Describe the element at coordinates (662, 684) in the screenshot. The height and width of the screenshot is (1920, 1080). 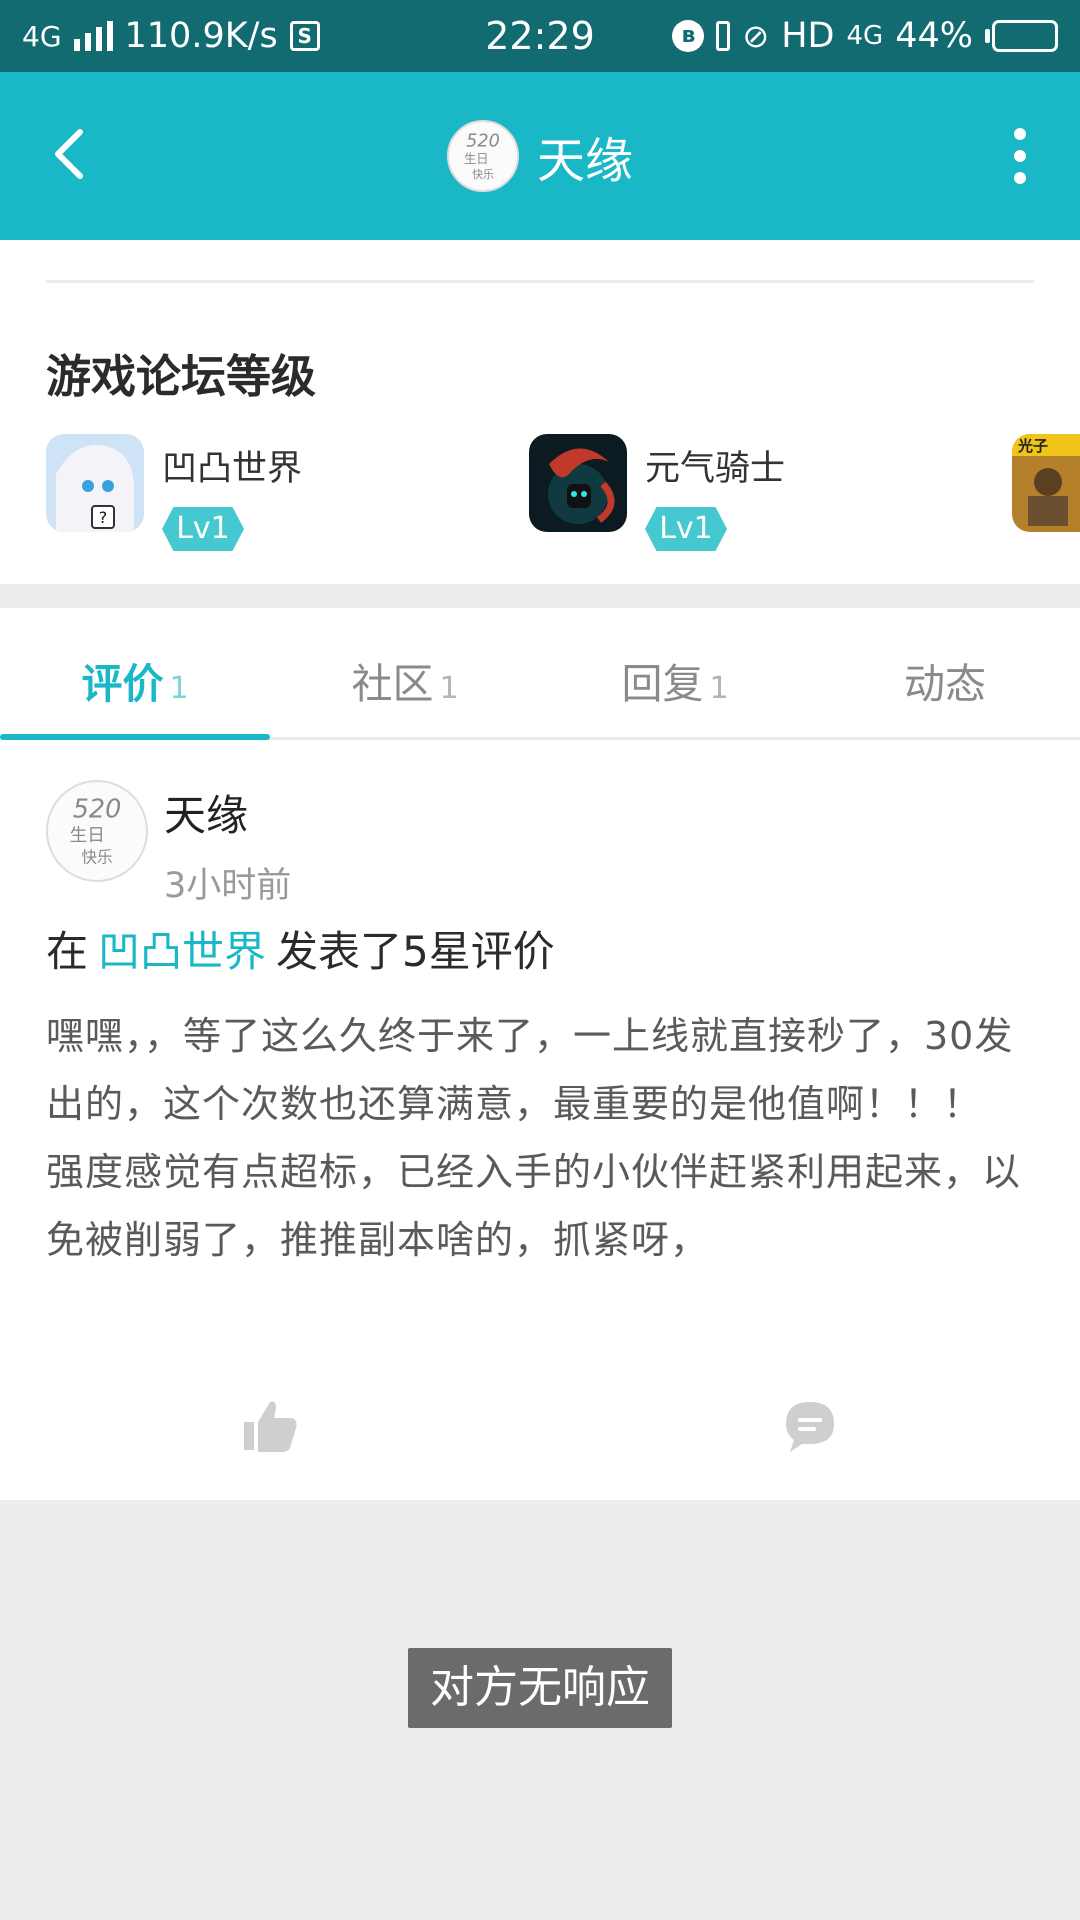
I see `tab-label: 回复` at that location.